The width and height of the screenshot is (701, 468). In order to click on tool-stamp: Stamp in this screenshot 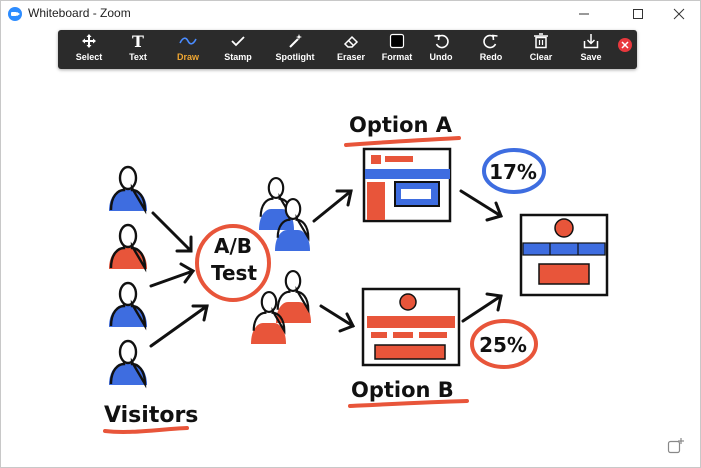, I will do `click(238, 49)`.